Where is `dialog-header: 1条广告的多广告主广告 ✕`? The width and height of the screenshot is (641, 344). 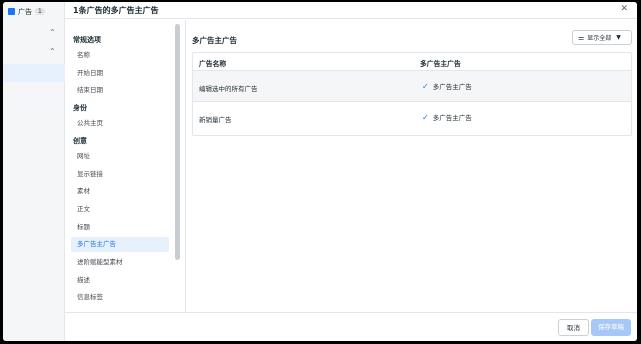
dialog-header: 1条广告的多广告主广告 ✕ is located at coordinates (351, 10).